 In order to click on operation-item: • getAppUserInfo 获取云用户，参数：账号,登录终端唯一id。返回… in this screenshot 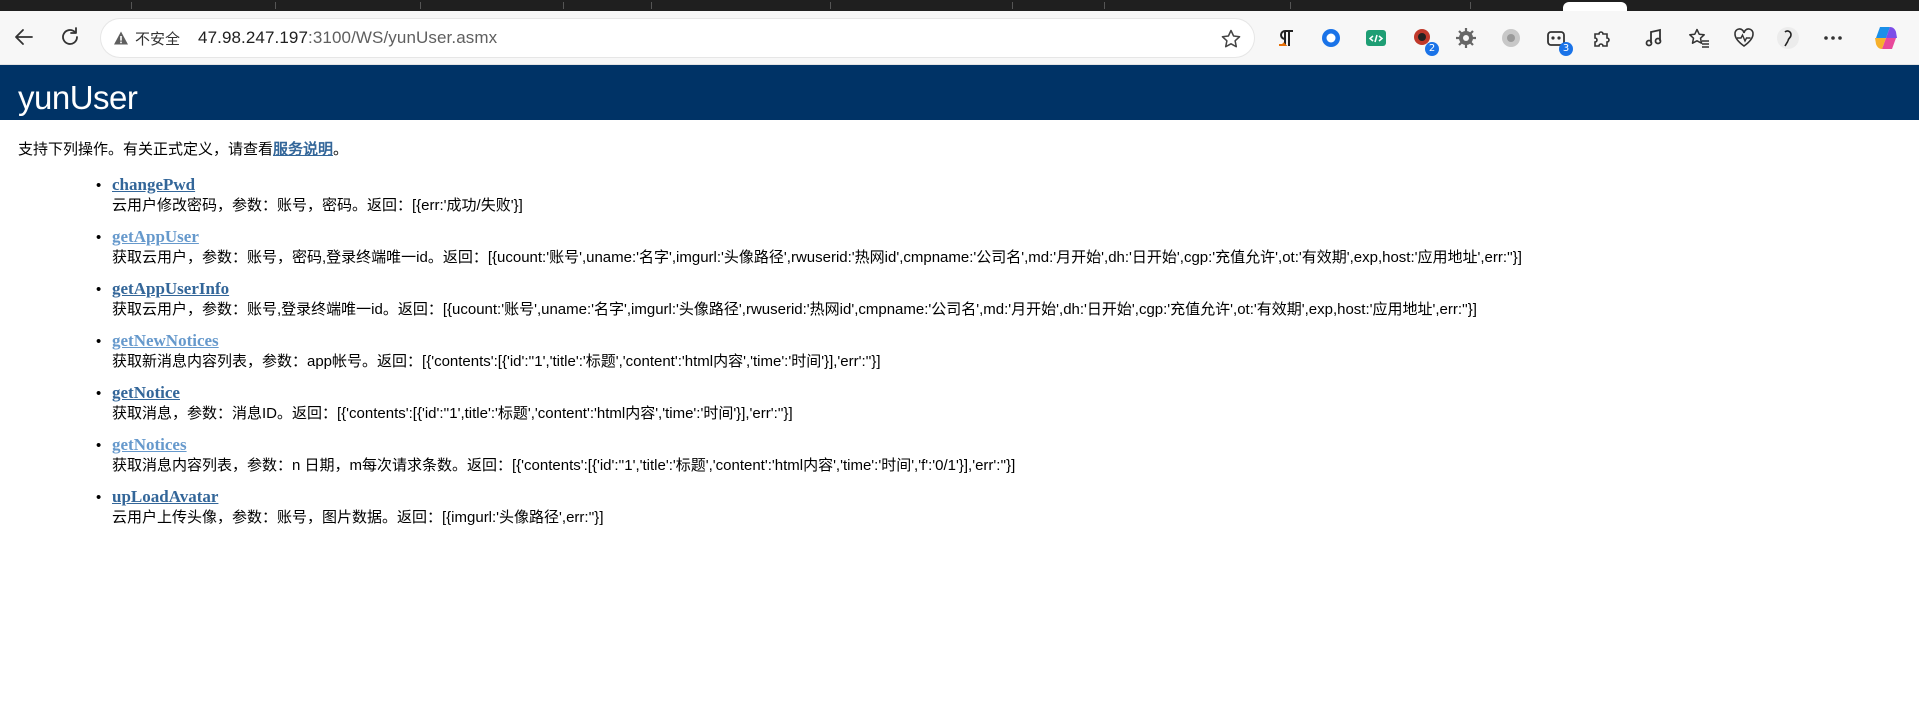, I will do `click(997, 299)`.